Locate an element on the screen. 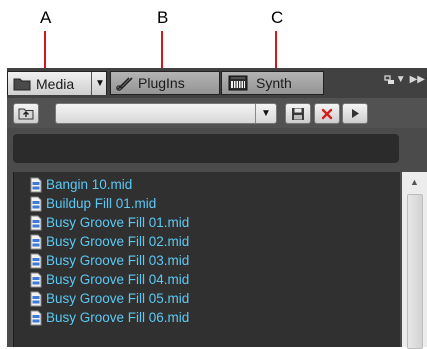  file-name: Busy Groove Fill 06.mid is located at coordinates (118, 317).